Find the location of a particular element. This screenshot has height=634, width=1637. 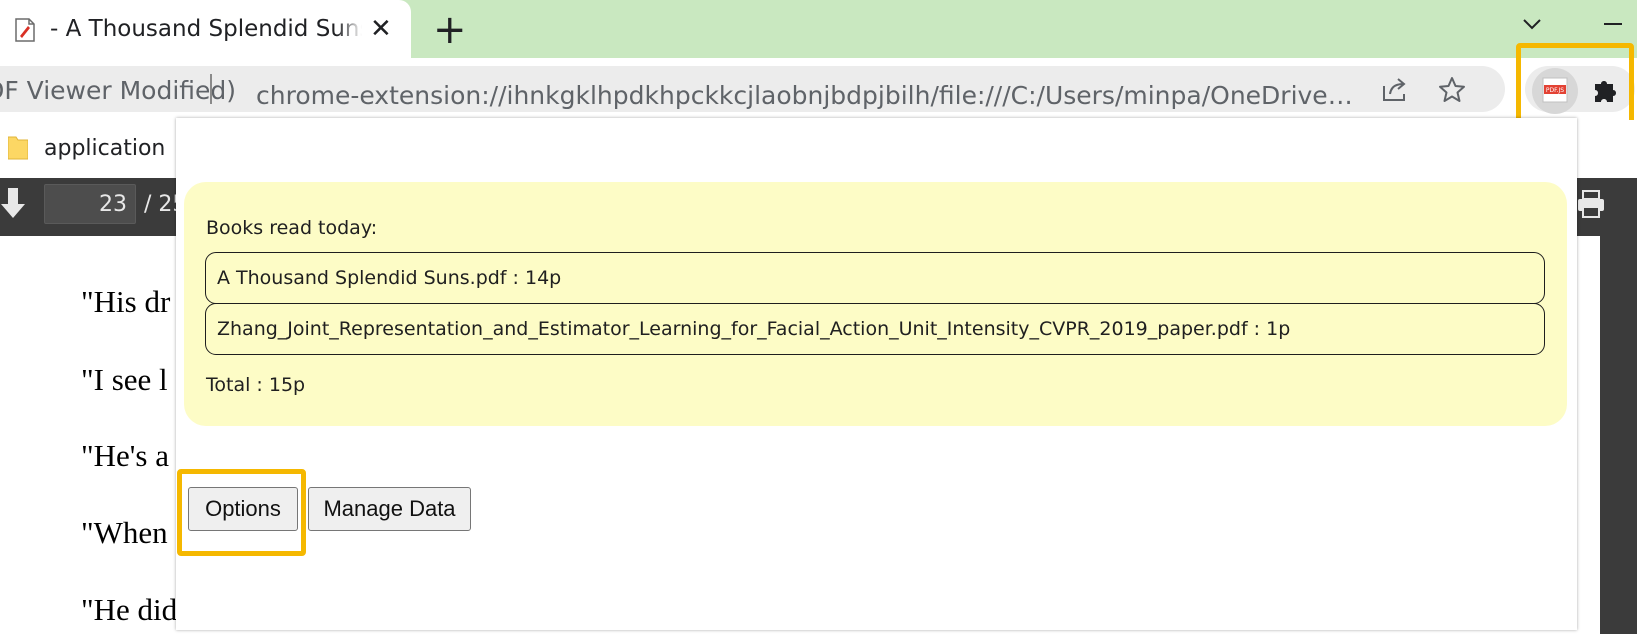

pdf-text-line: "When is located at coordinates (124, 532).